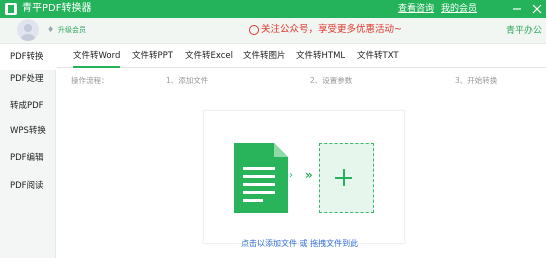 Image resolution: width=546 pixels, height=258 pixels. I want to click on tab-to-txt: 文件转TXT, so click(378, 56).